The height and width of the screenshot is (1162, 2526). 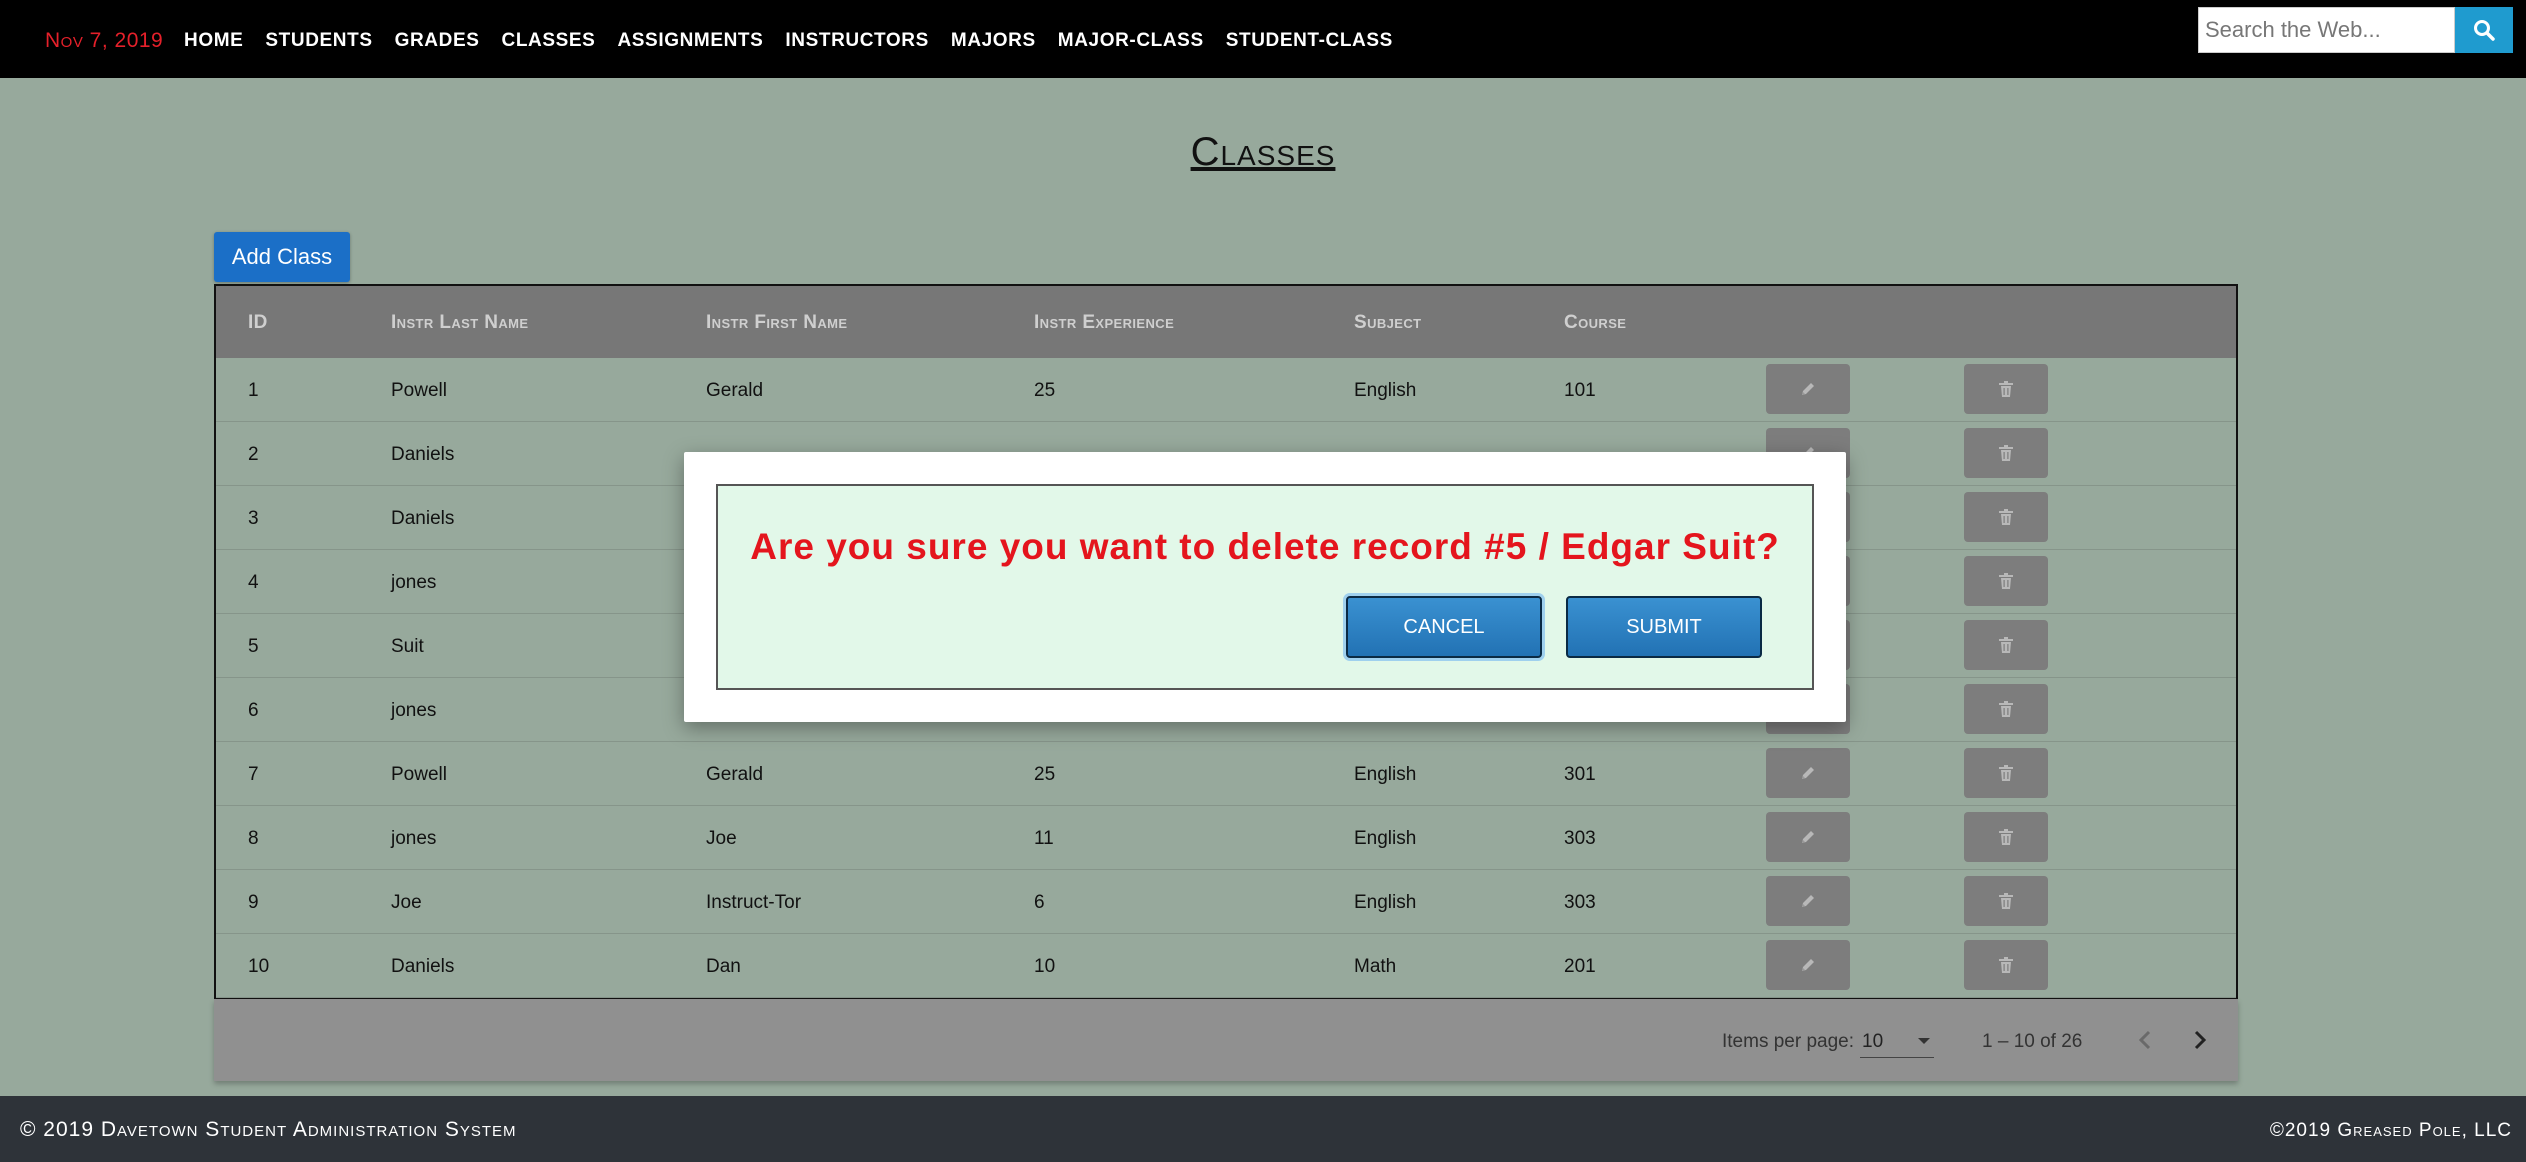 What do you see at coordinates (690, 41) in the screenshot?
I see `nav-link-assignments: ASSIGNMENTS` at bounding box center [690, 41].